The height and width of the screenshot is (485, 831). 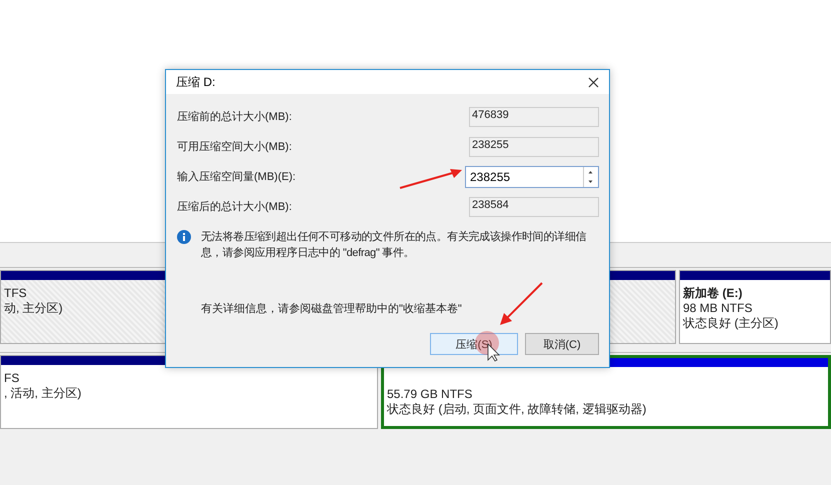 I want to click on cancel-button: 取消(C), so click(x=562, y=344).